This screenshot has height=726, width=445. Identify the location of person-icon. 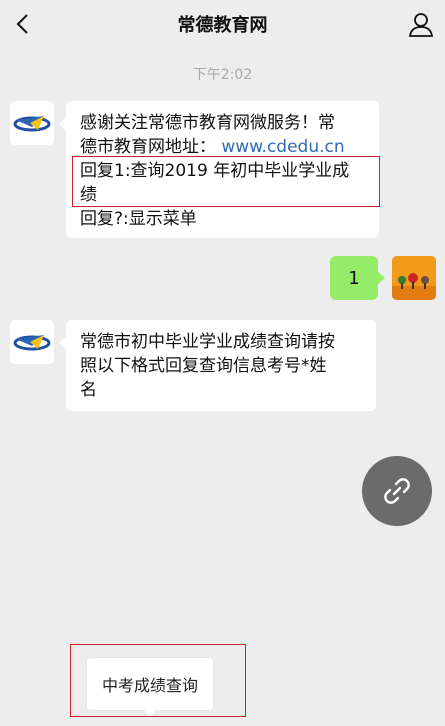
(421, 24).